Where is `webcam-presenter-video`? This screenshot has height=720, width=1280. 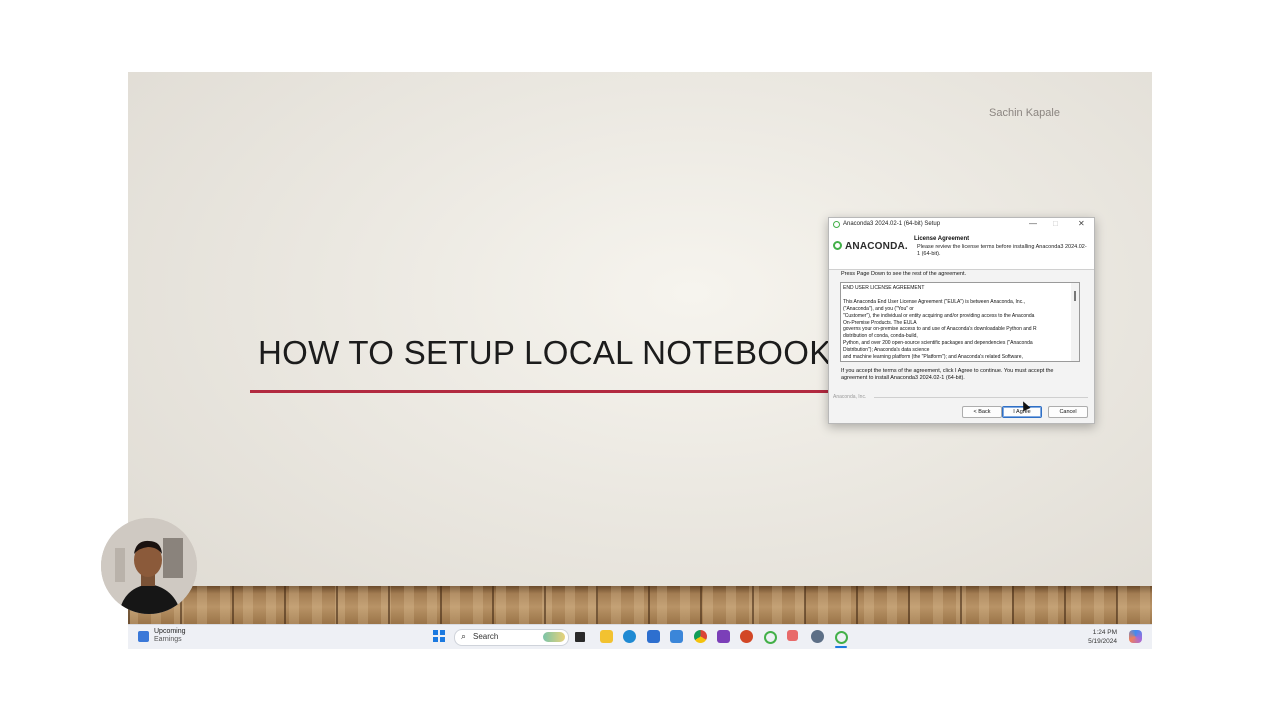
webcam-presenter-video is located at coordinates (149, 566).